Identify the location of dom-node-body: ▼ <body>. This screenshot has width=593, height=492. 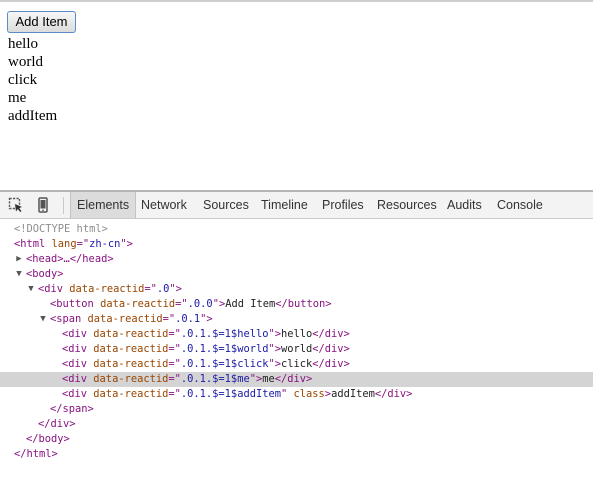
(296, 274).